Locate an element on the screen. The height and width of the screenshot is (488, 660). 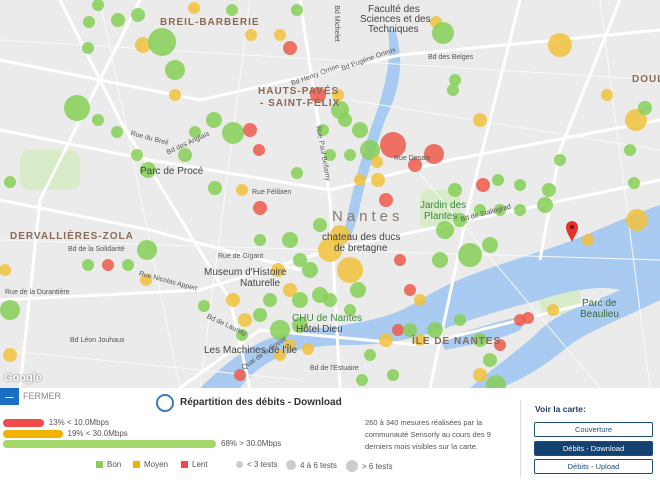
close-label: FERMER is located at coordinates (42, 396).